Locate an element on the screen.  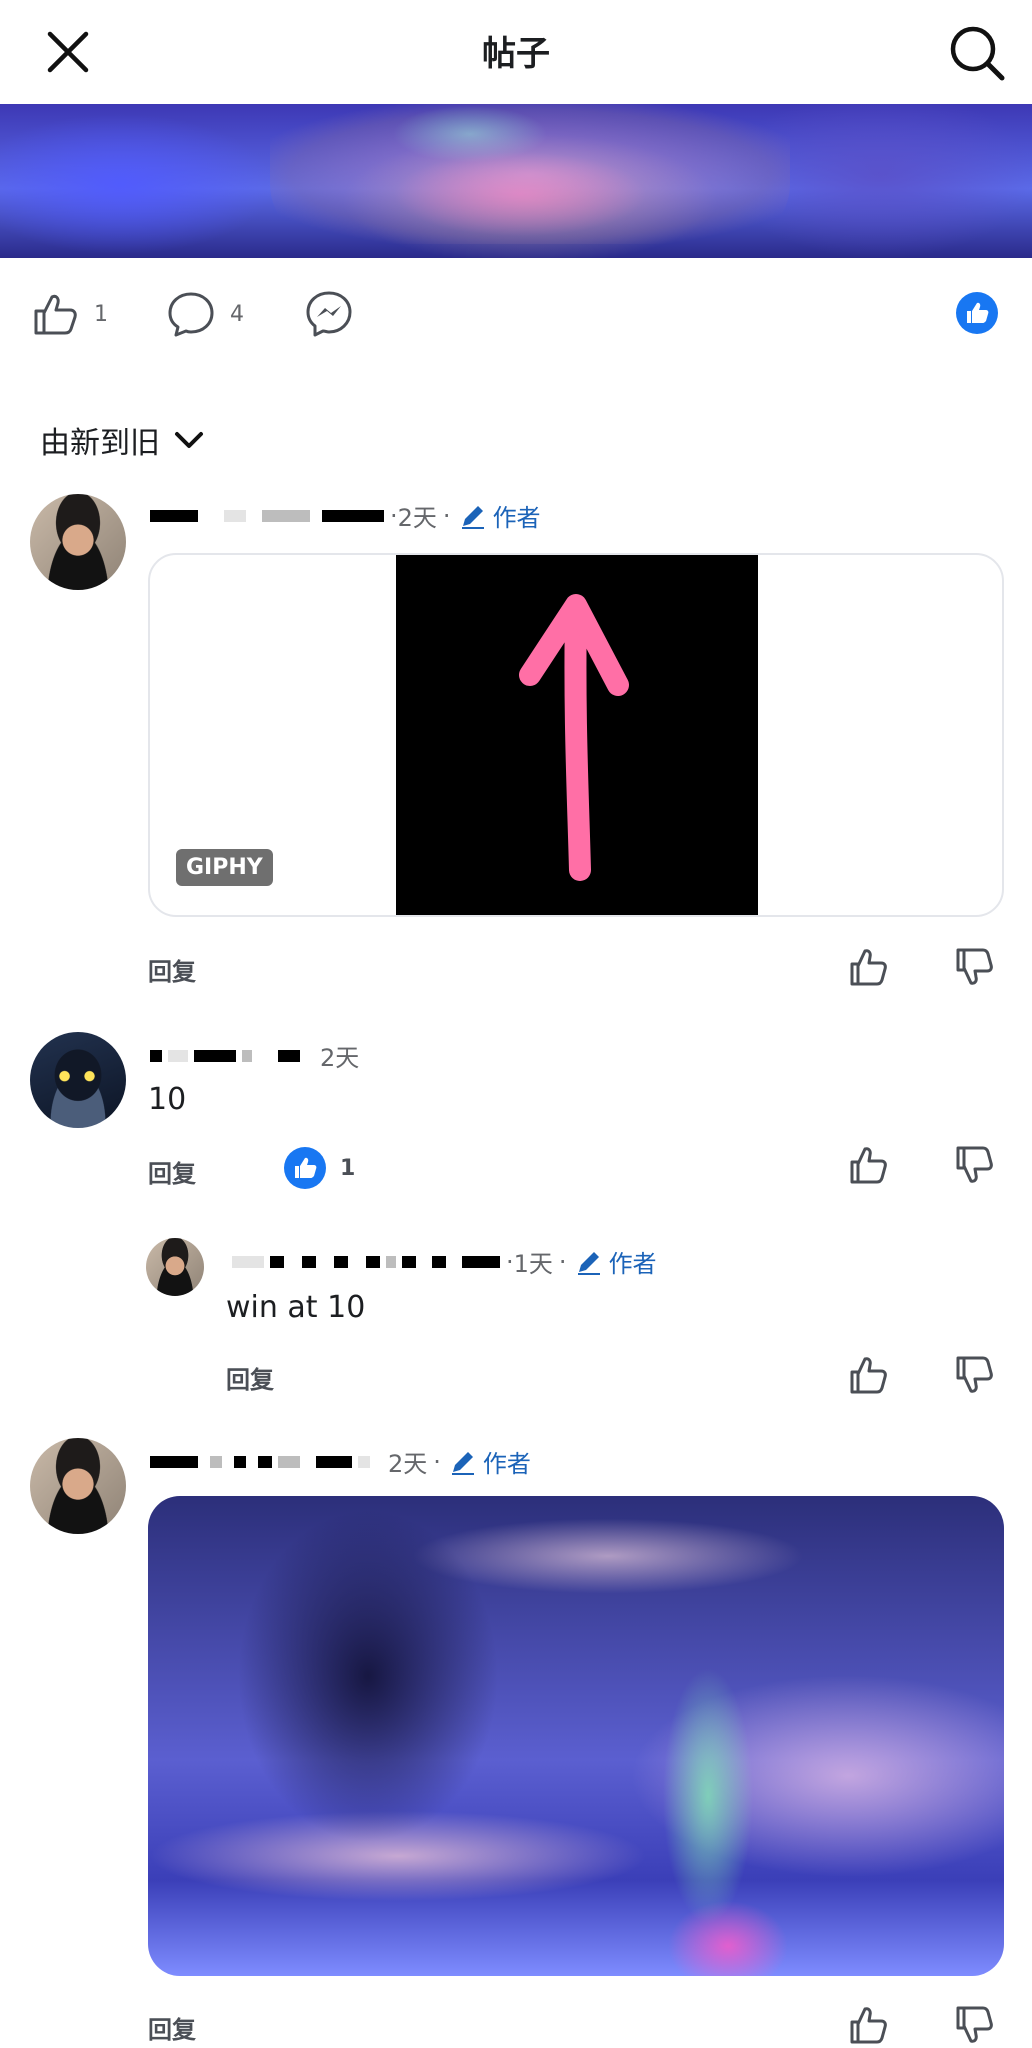
messenger-share-action is located at coordinates (329, 314).